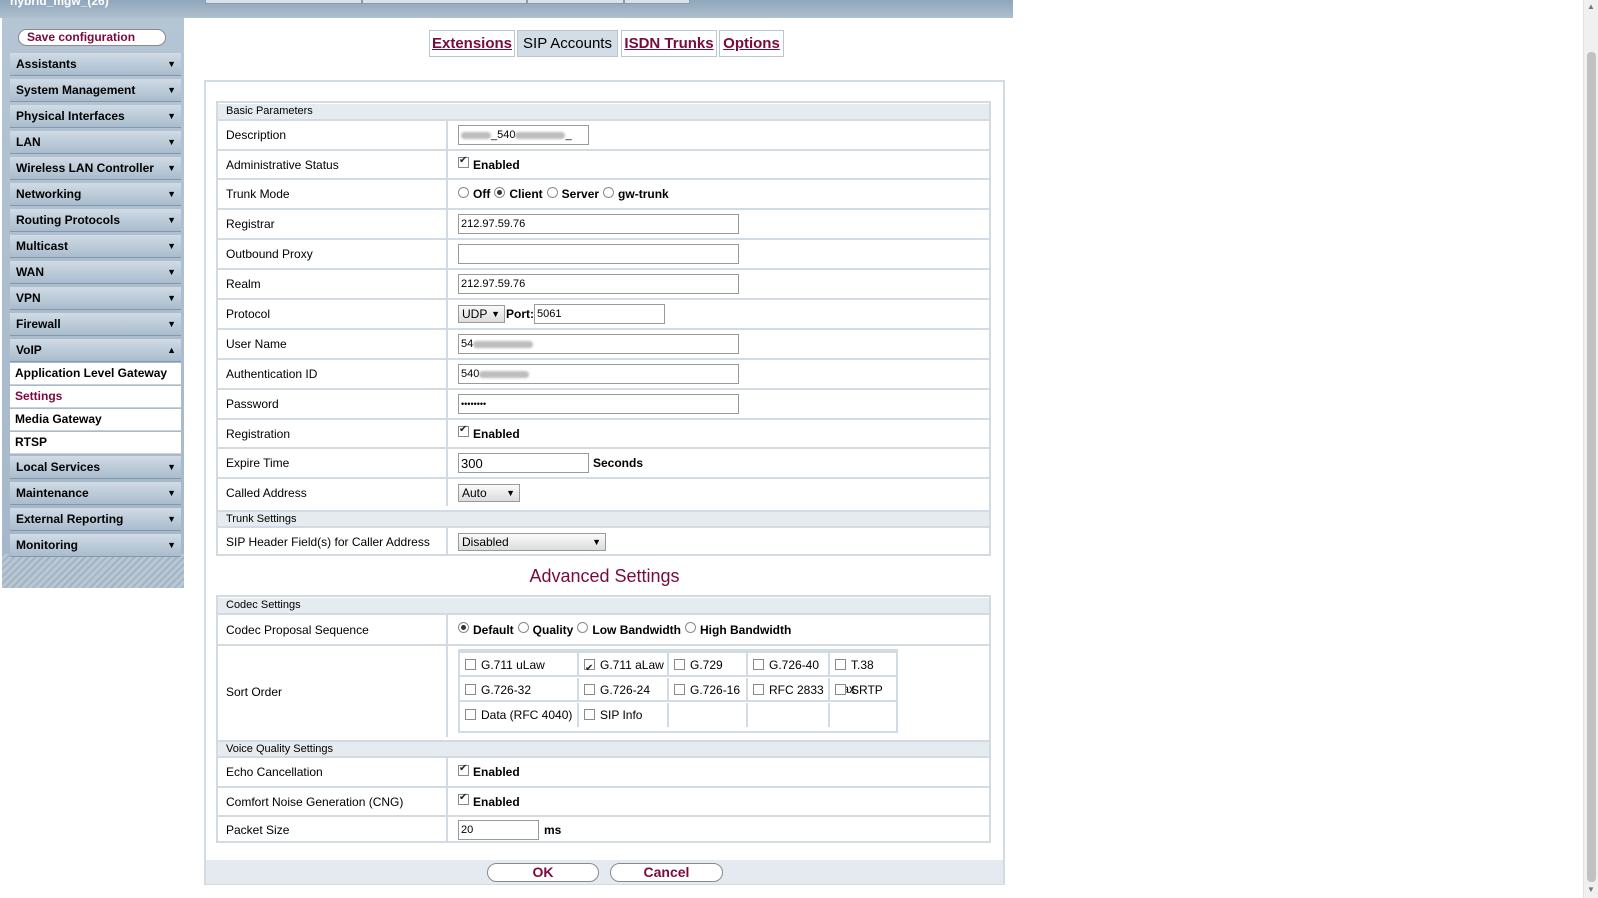 This screenshot has height=898, width=1598. I want to click on sip-header-fields-label: SIP Header Field(s) for Caller Address, so click(333, 541).